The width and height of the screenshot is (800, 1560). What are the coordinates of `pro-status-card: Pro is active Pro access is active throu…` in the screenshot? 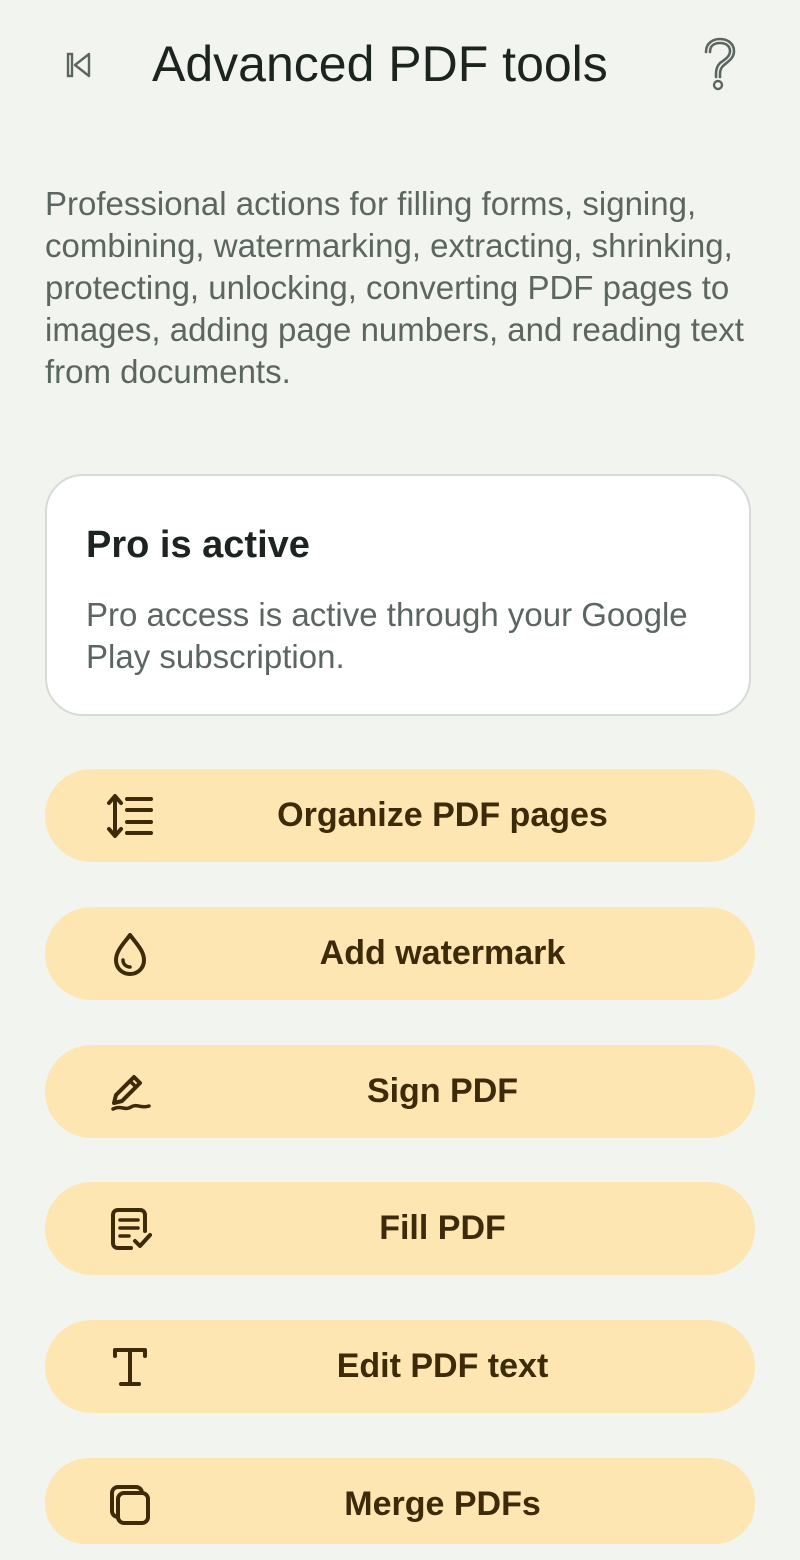 It's located at (398, 595).